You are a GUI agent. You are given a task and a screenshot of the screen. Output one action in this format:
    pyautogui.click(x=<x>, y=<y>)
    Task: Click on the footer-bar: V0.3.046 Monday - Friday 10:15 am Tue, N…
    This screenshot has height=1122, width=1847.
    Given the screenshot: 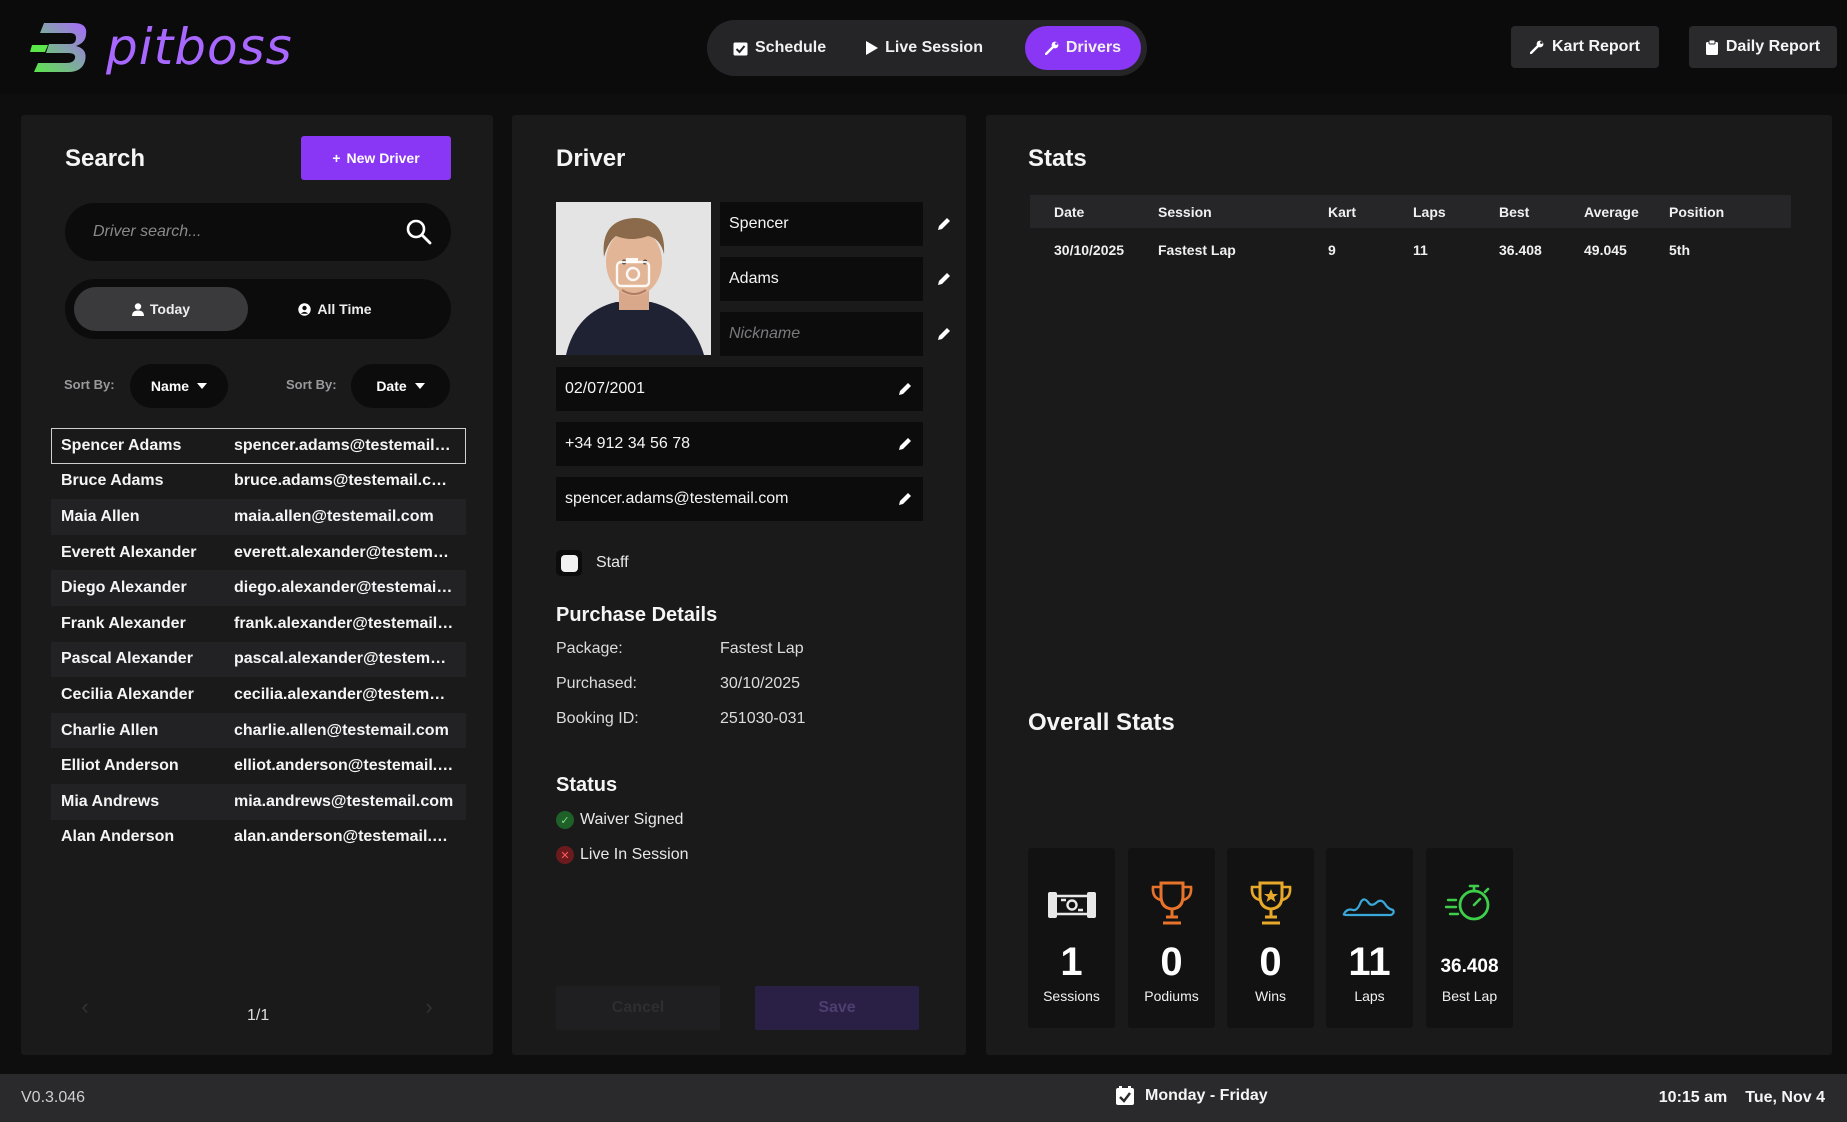 What is the action you would take?
    pyautogui.click(x=923, y=1098)
    